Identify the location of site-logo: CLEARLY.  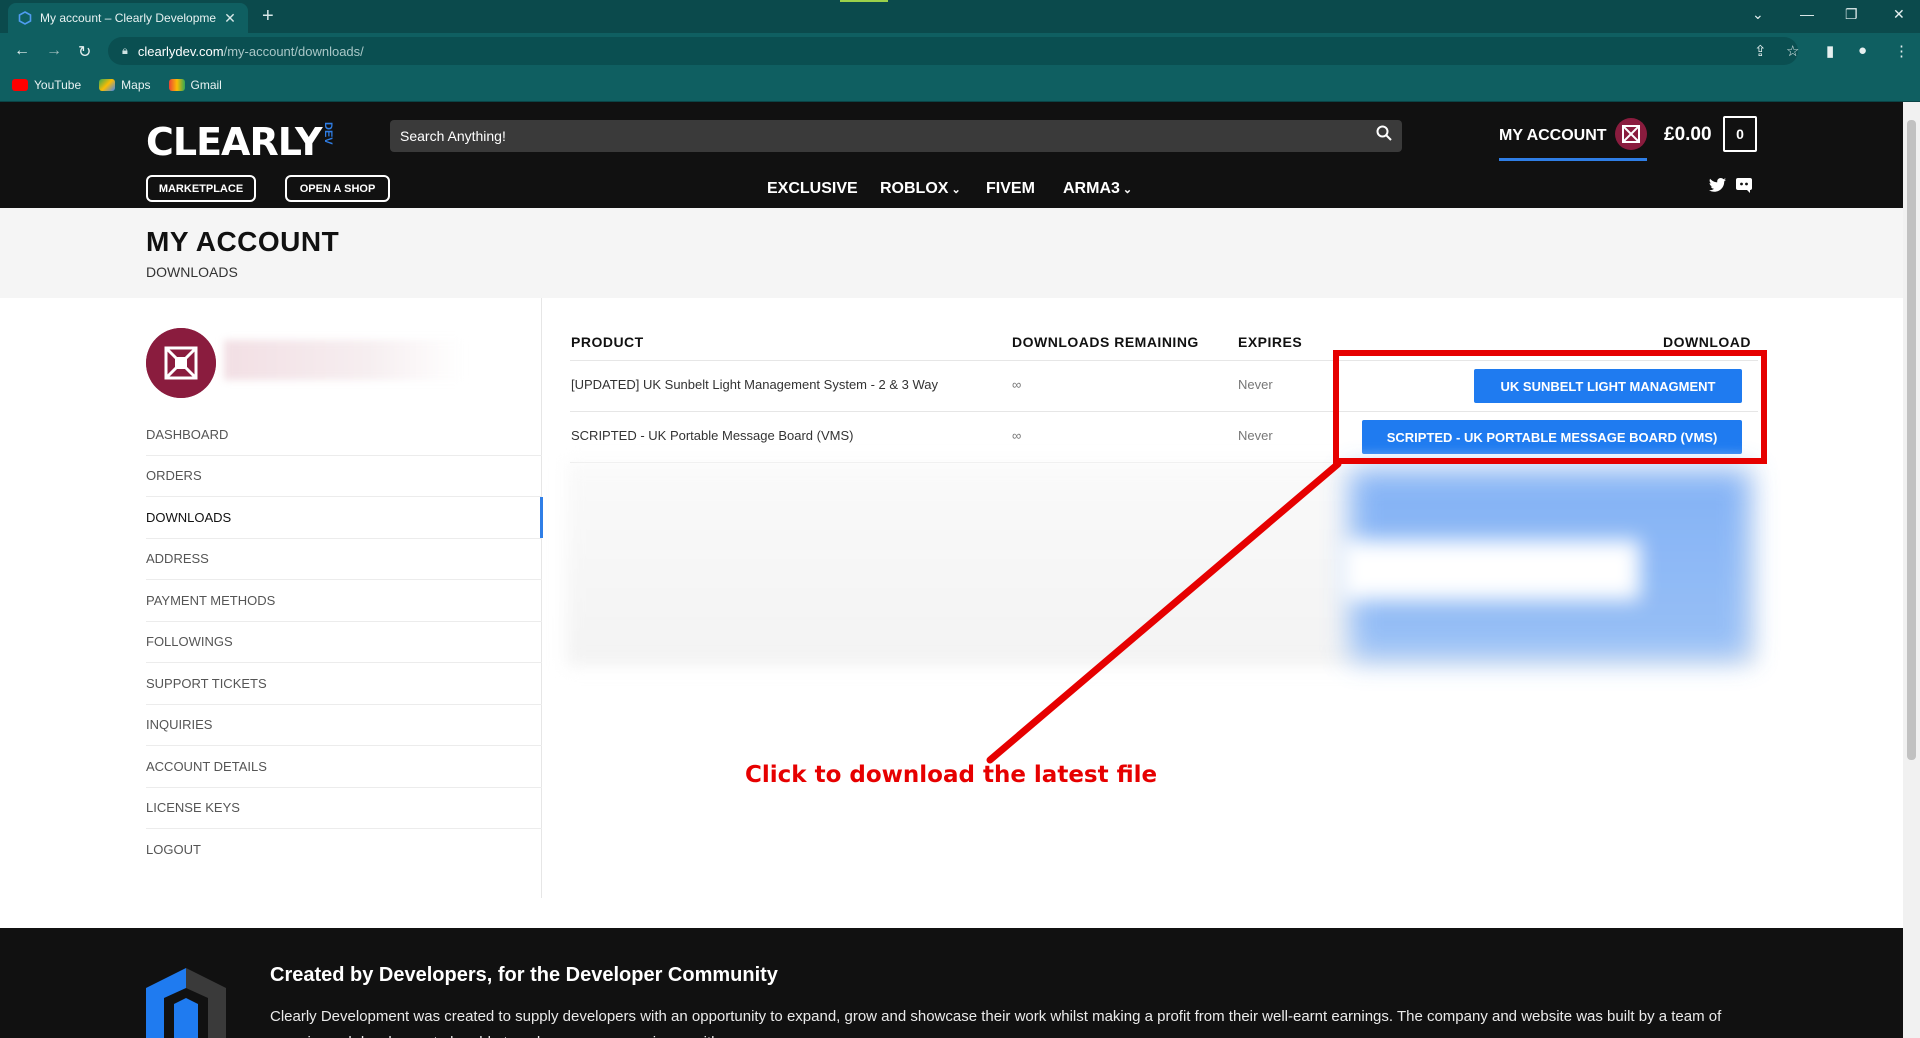
(234, 142).